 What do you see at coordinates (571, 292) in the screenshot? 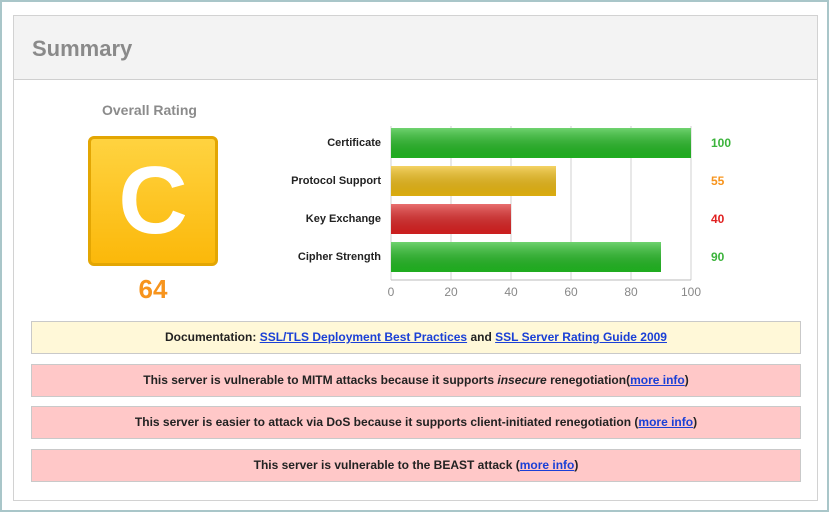
I see `x-tick-label: 60` at bounding box center [571, 292].